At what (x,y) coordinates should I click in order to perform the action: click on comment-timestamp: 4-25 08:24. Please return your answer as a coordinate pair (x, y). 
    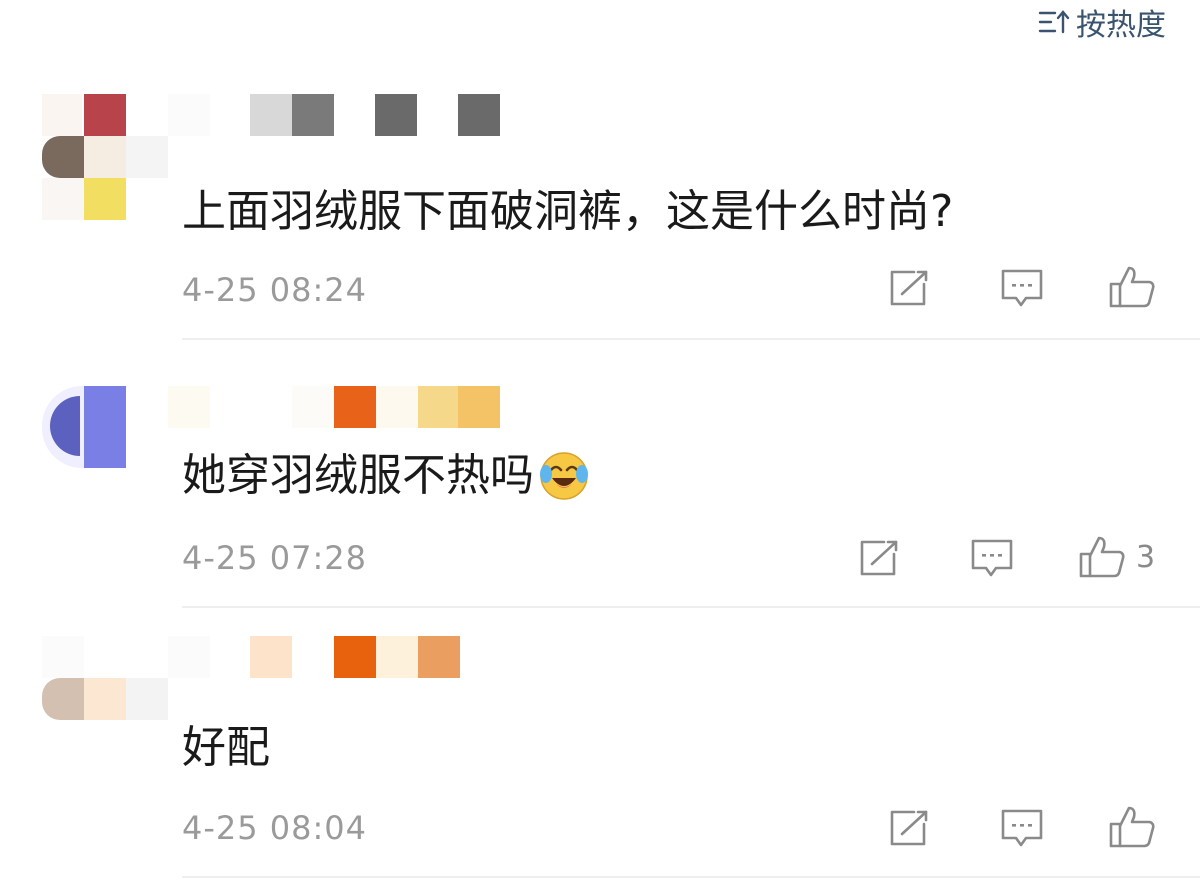
    Looking at the image, I should click on (275, 290).